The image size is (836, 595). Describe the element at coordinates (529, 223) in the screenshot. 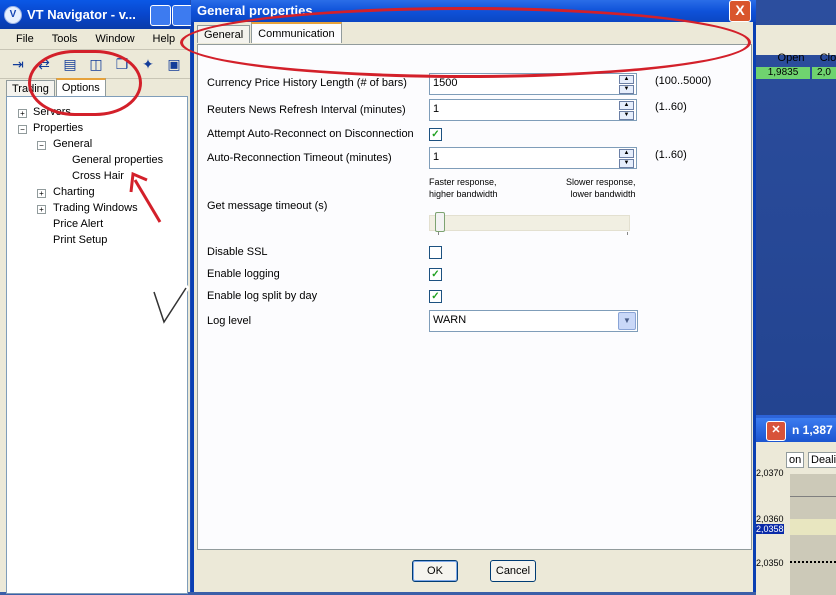

I see `message-timeout-slider-track` at that location.